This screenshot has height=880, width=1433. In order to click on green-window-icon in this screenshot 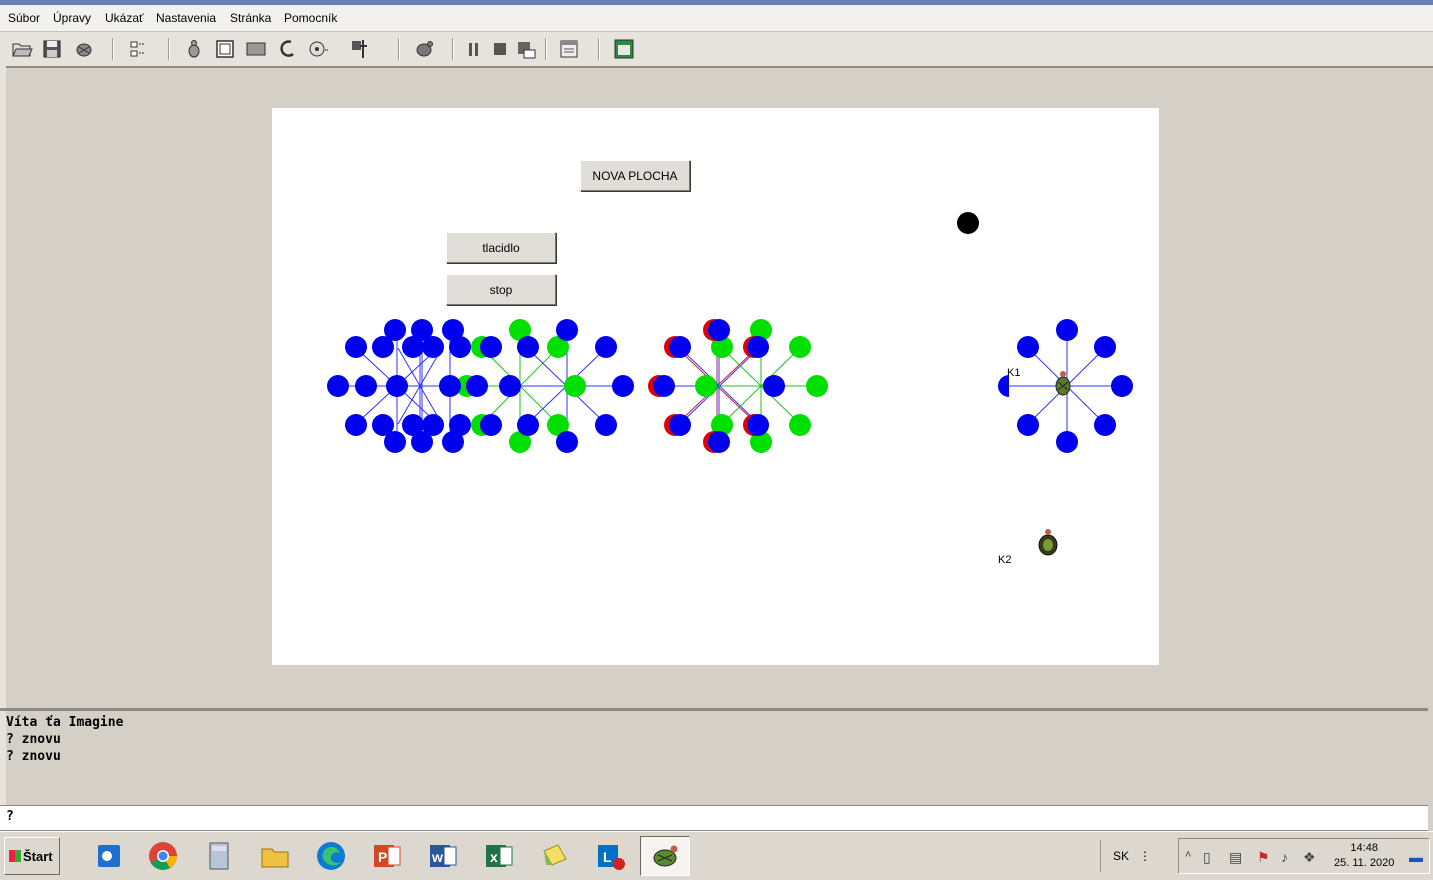, I will do `click(624, 49)`.